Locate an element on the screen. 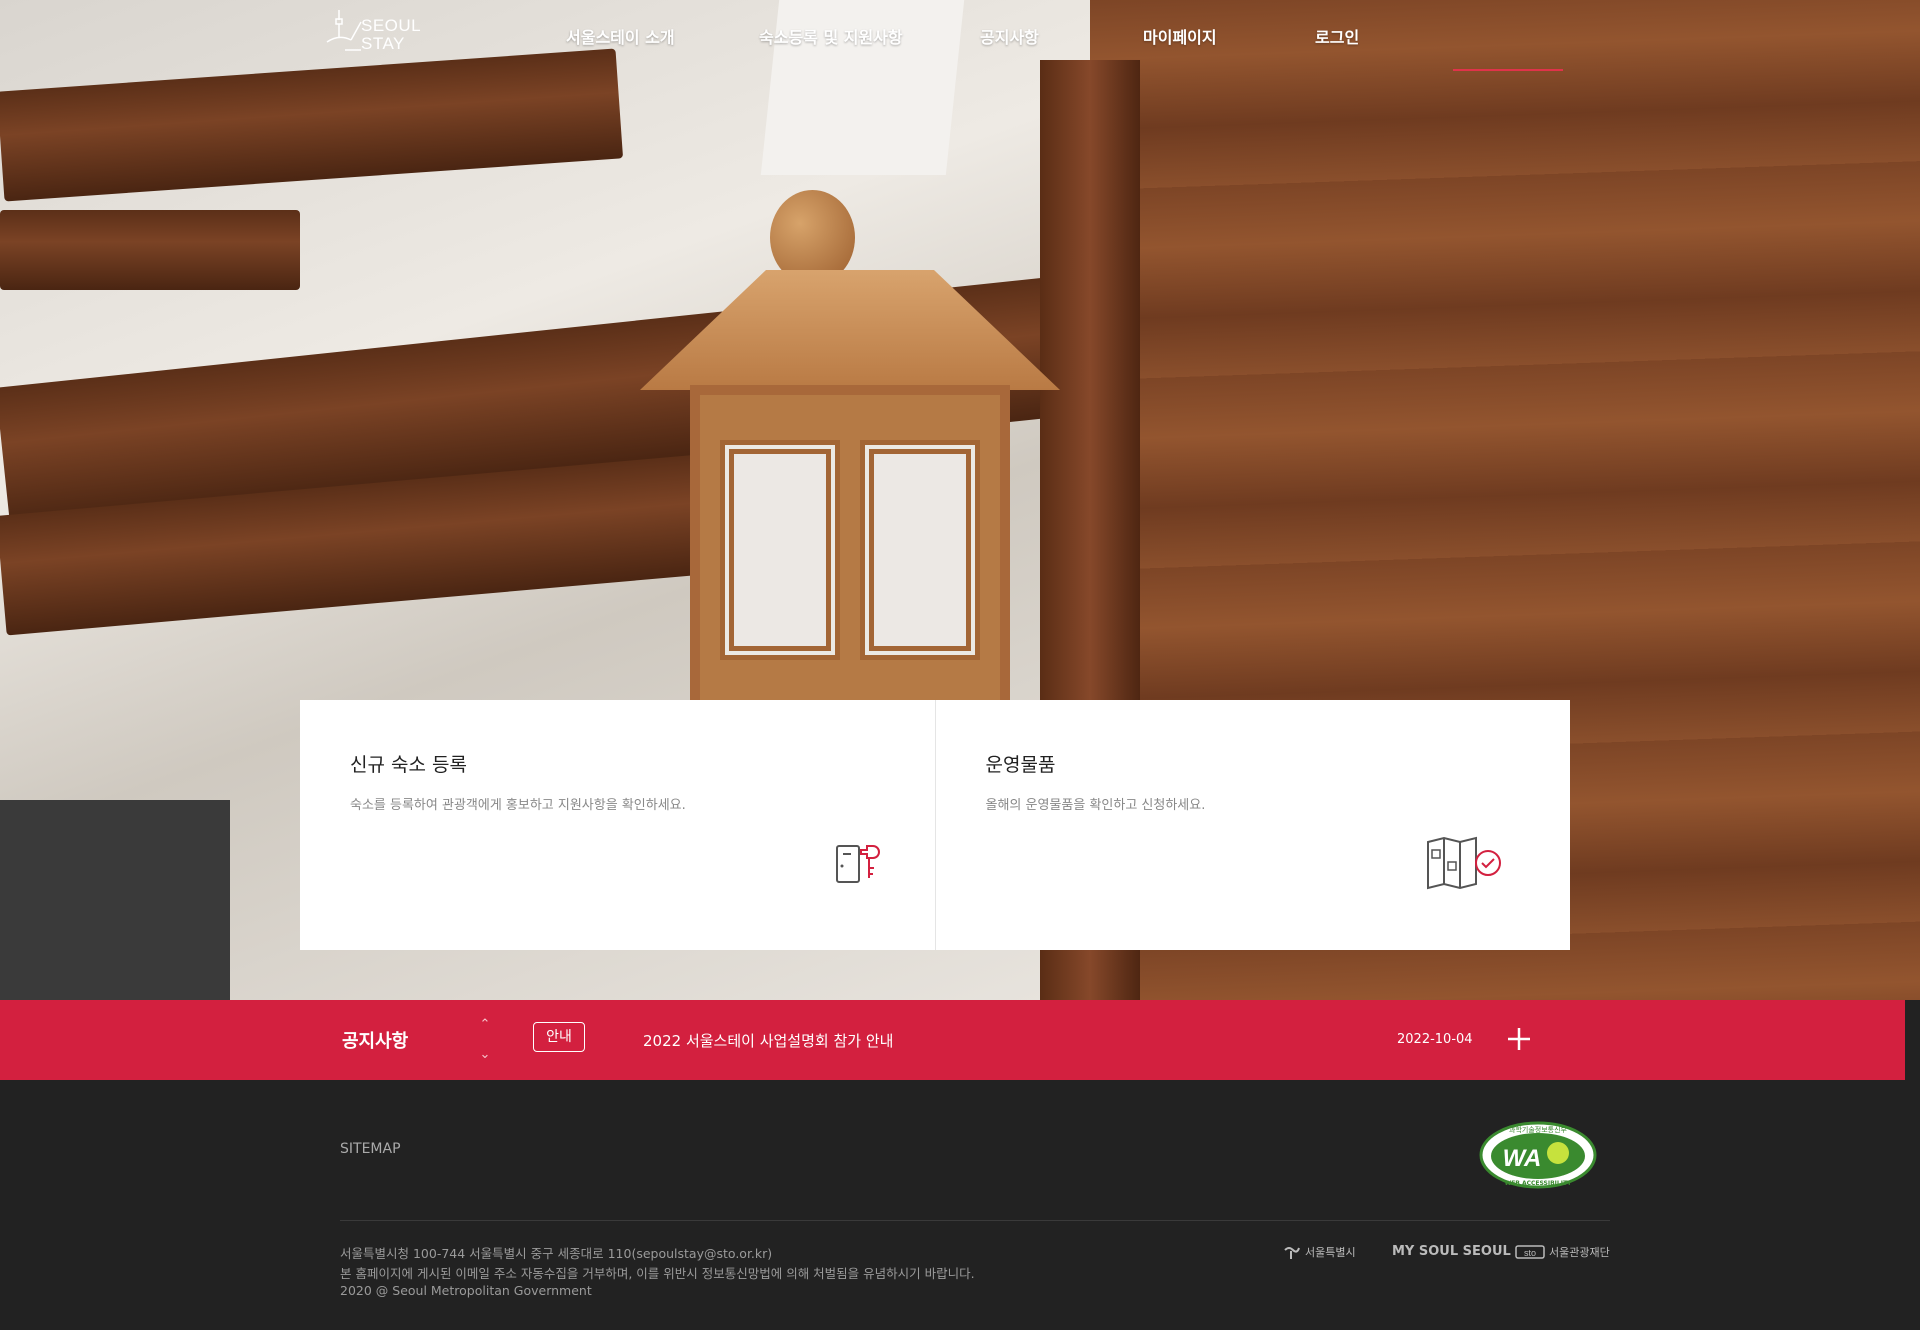 The height and width of the screenshot is (1330, 1920). partner-label: MY SOUL SEOUL is located at coordinates (1451, 1251).